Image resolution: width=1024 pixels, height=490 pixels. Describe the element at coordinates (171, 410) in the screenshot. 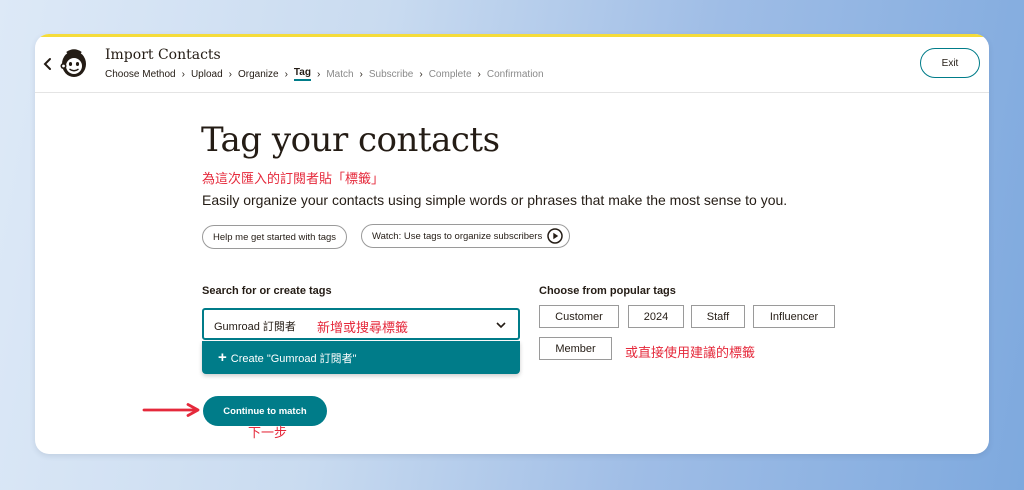

I see `arrow-right-icon` at that location.